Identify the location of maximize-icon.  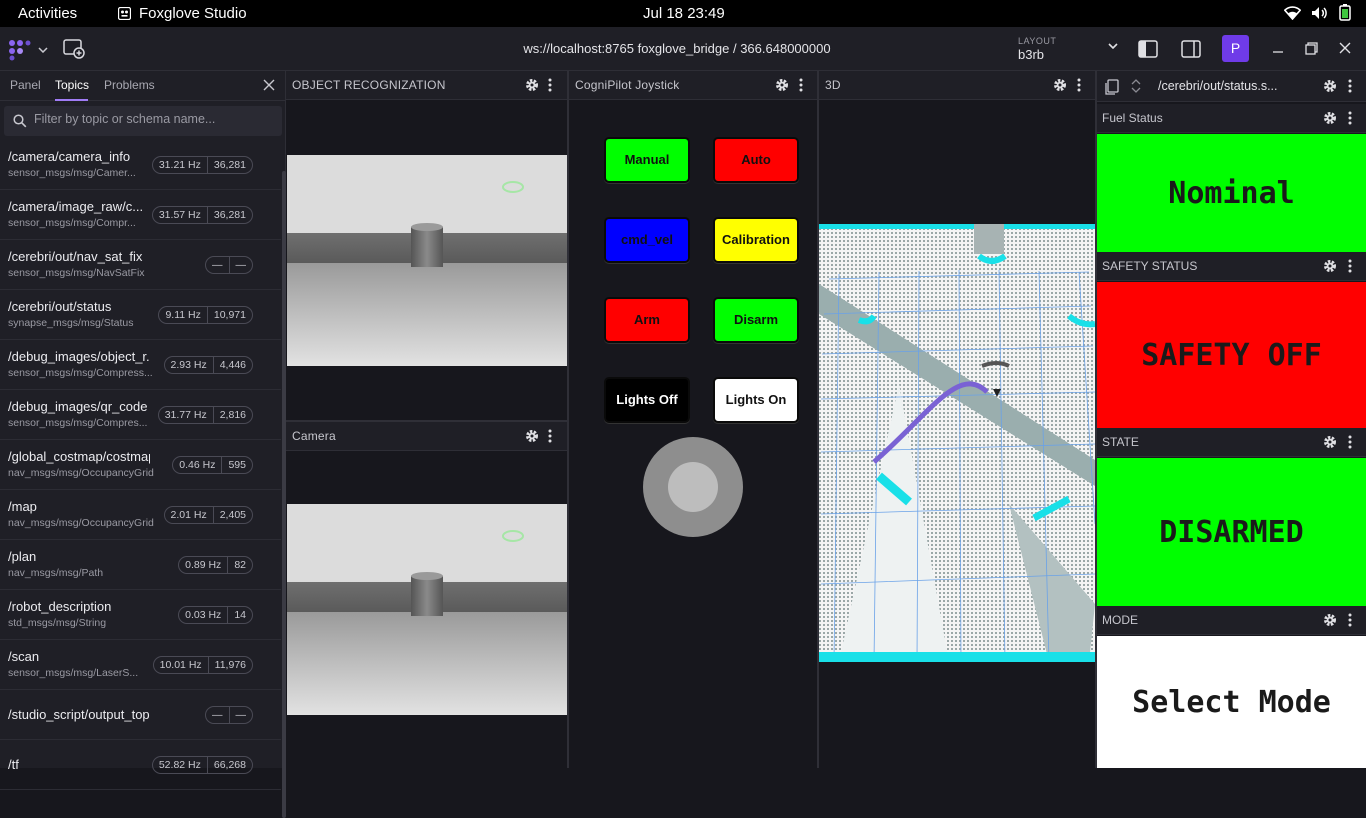
(1311, 48).